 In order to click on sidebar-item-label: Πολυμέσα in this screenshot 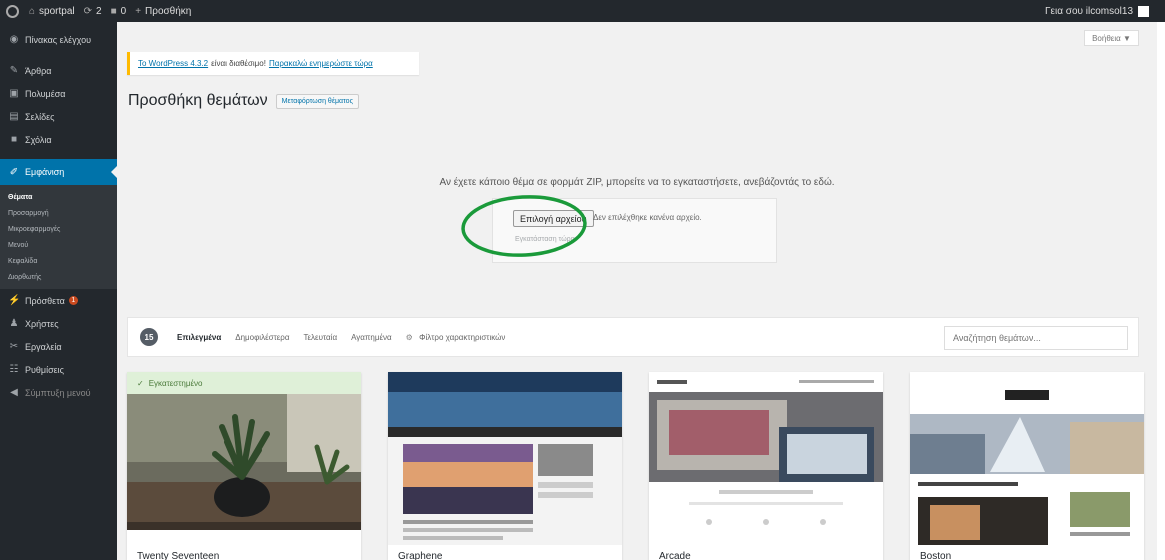, I will do `click(45, 93)`.